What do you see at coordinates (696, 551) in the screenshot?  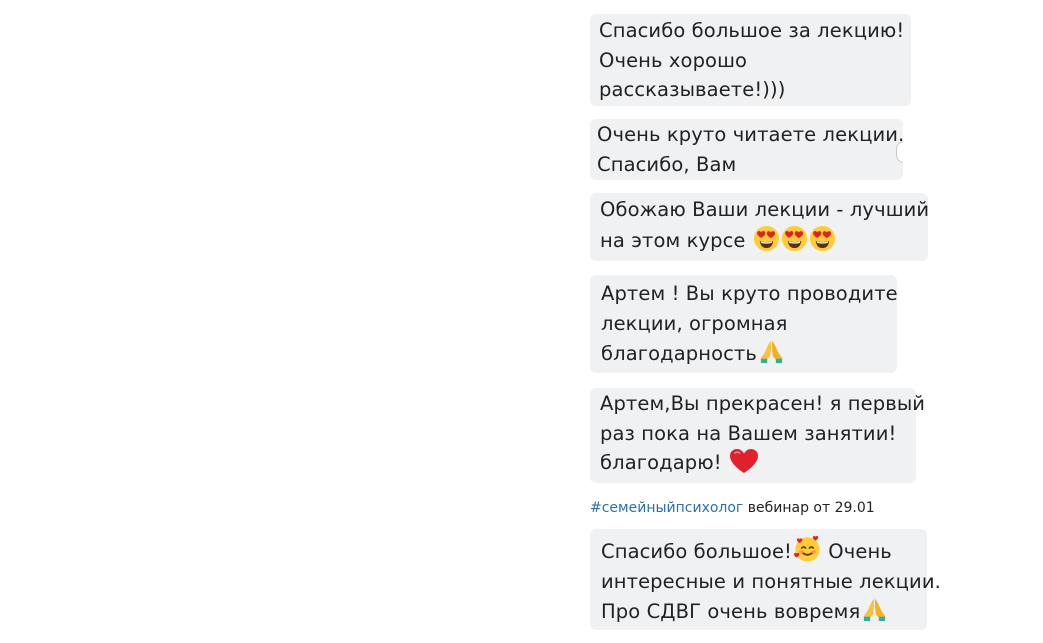 I see `message-text: Спасибо большое!` at bounding box center [696, 551].